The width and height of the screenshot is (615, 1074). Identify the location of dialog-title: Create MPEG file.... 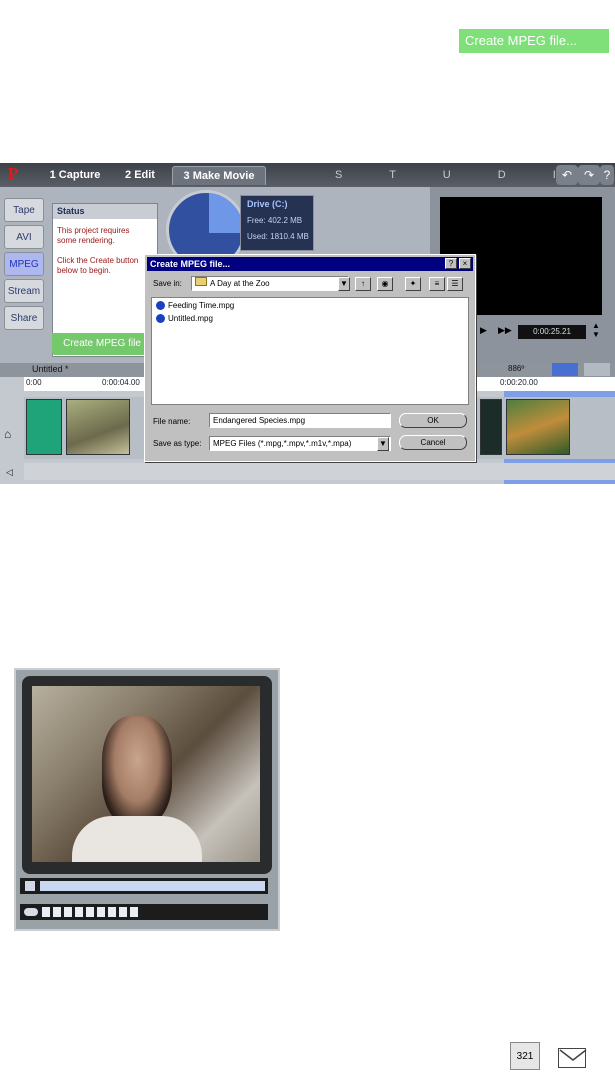
(310, 264).